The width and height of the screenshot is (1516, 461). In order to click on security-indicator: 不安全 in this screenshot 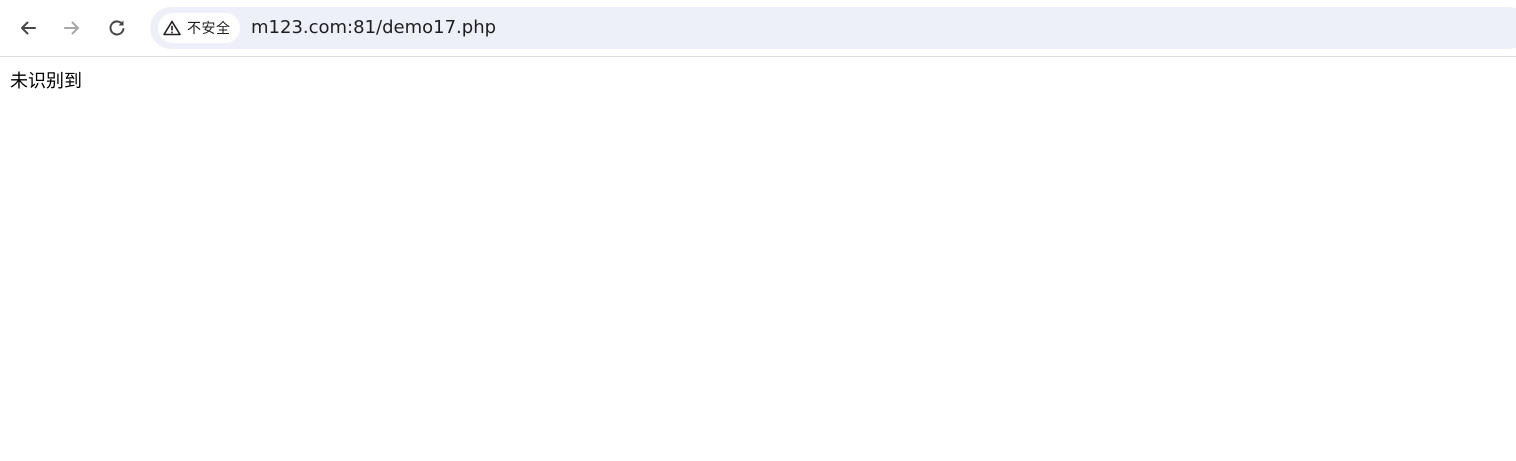, I will do `click(199, 28)`.